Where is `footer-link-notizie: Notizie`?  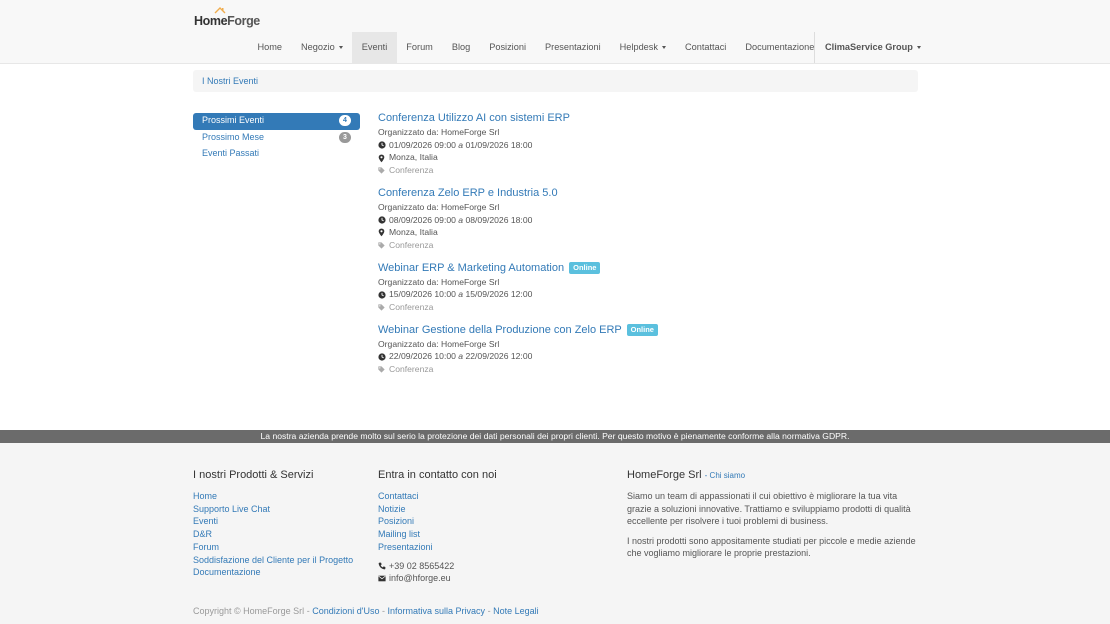
footer-link-notizie: Notizie is located at coordinates (437, 509).